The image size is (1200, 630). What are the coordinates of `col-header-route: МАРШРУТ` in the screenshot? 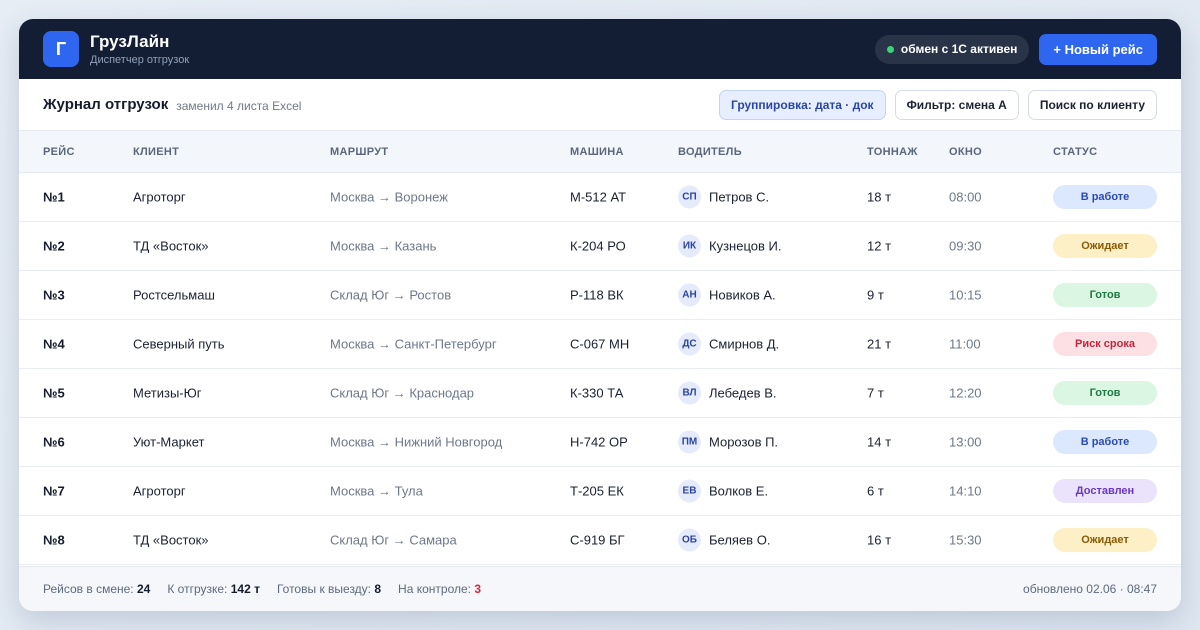 It's located at (359, 152).